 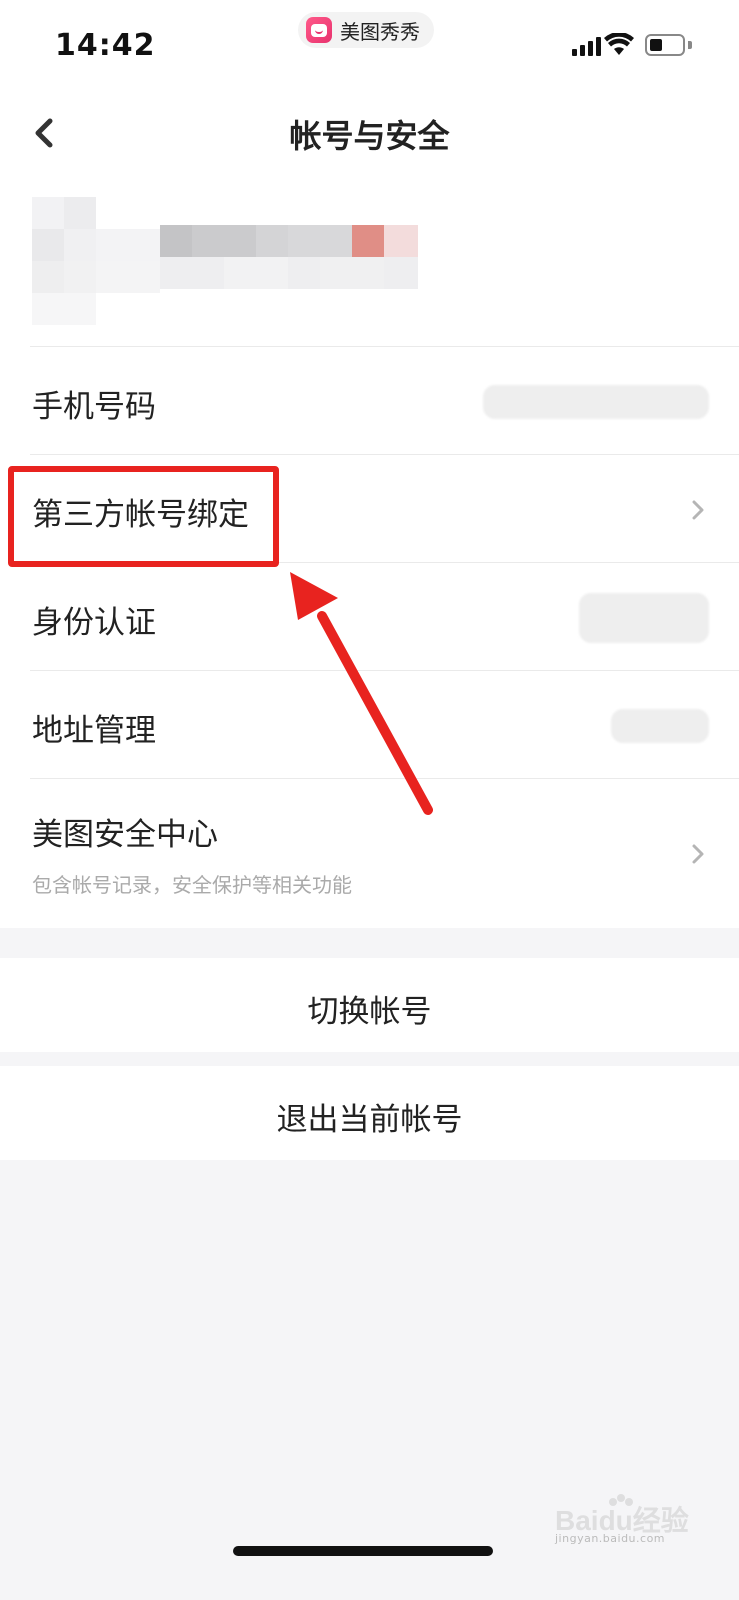 I want to click on switch-account-button: 切换帐号, so click(x=369, y=1005).